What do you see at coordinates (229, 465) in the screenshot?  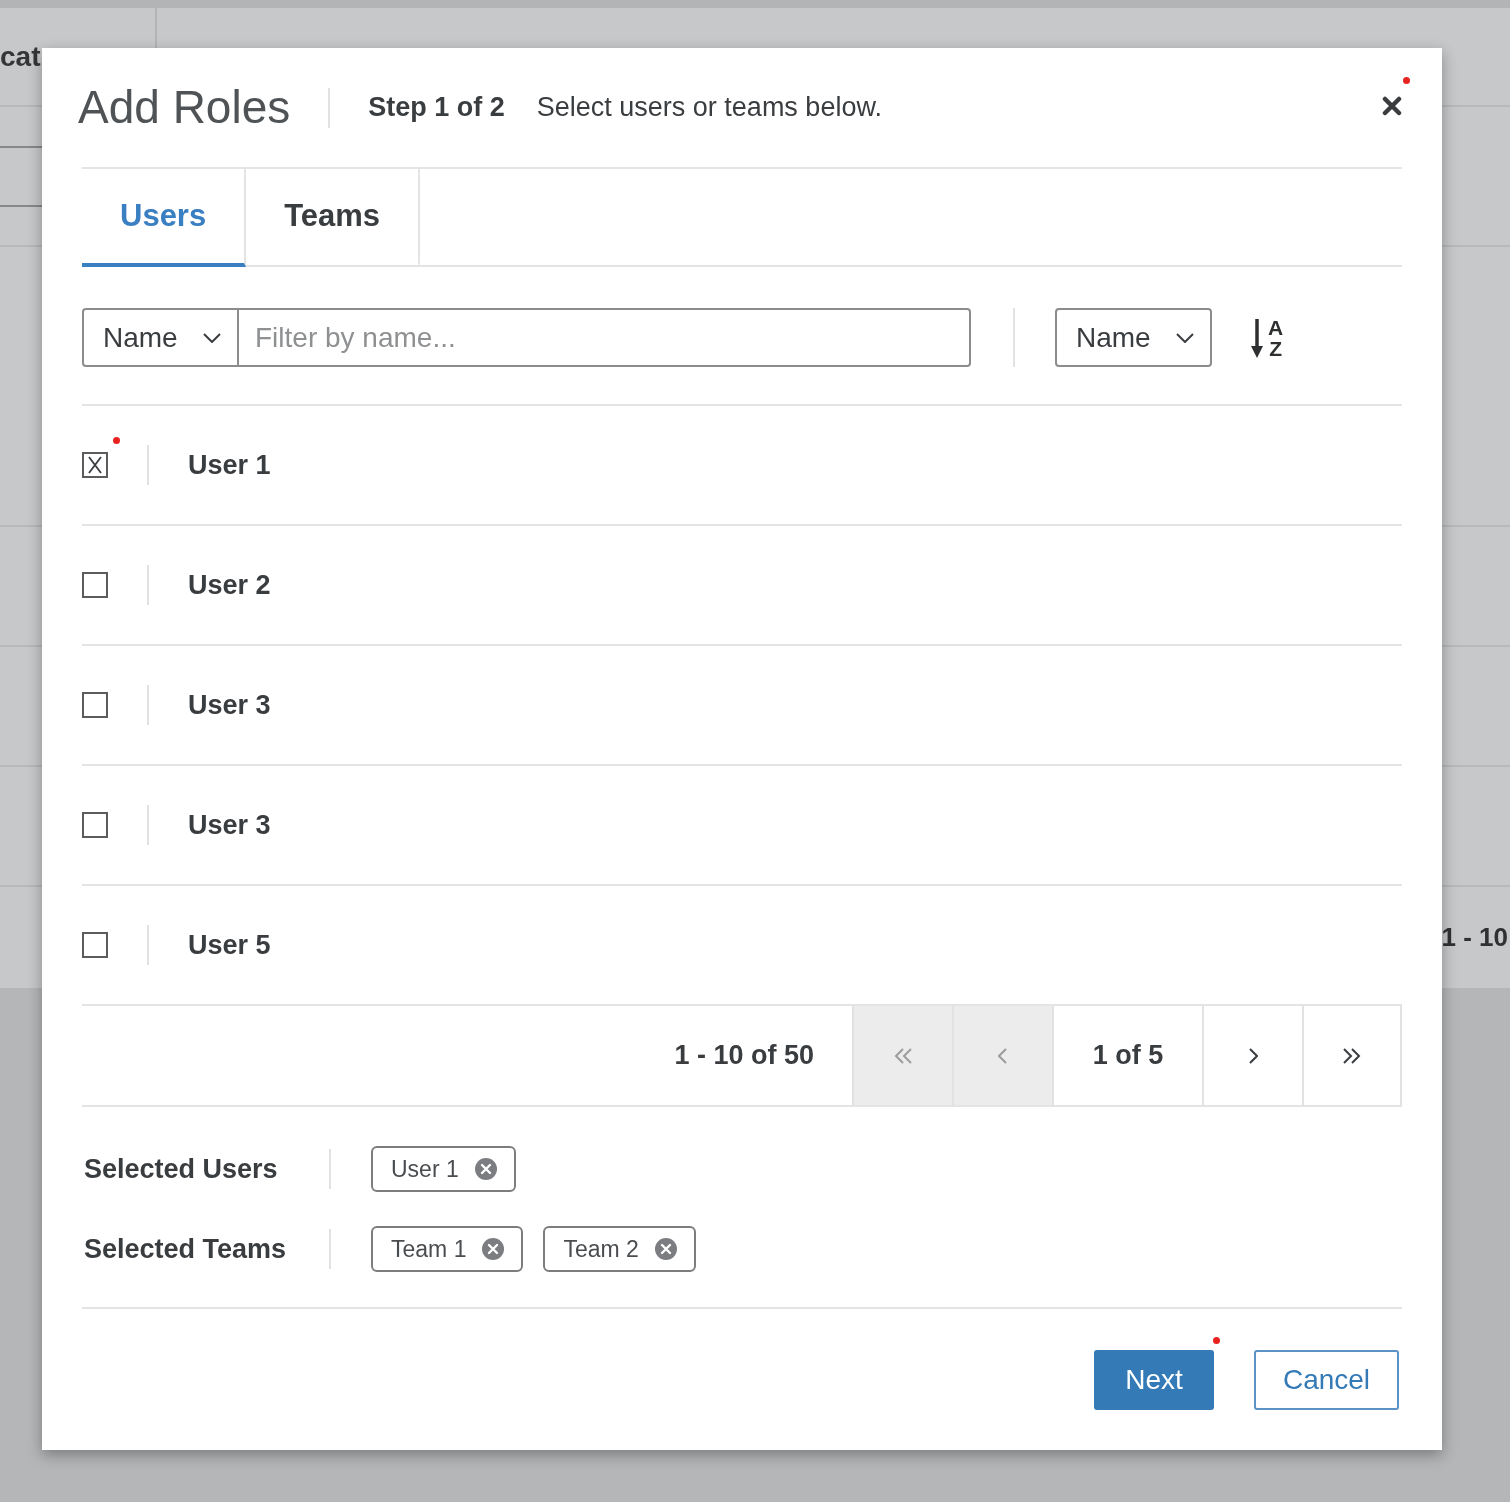 I see `user-name: User 1` at bounding box center [229, 465].